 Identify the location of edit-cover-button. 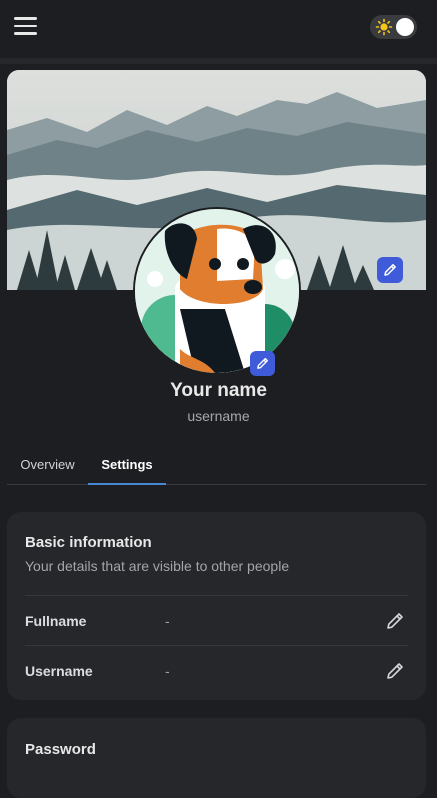
(390, 270).